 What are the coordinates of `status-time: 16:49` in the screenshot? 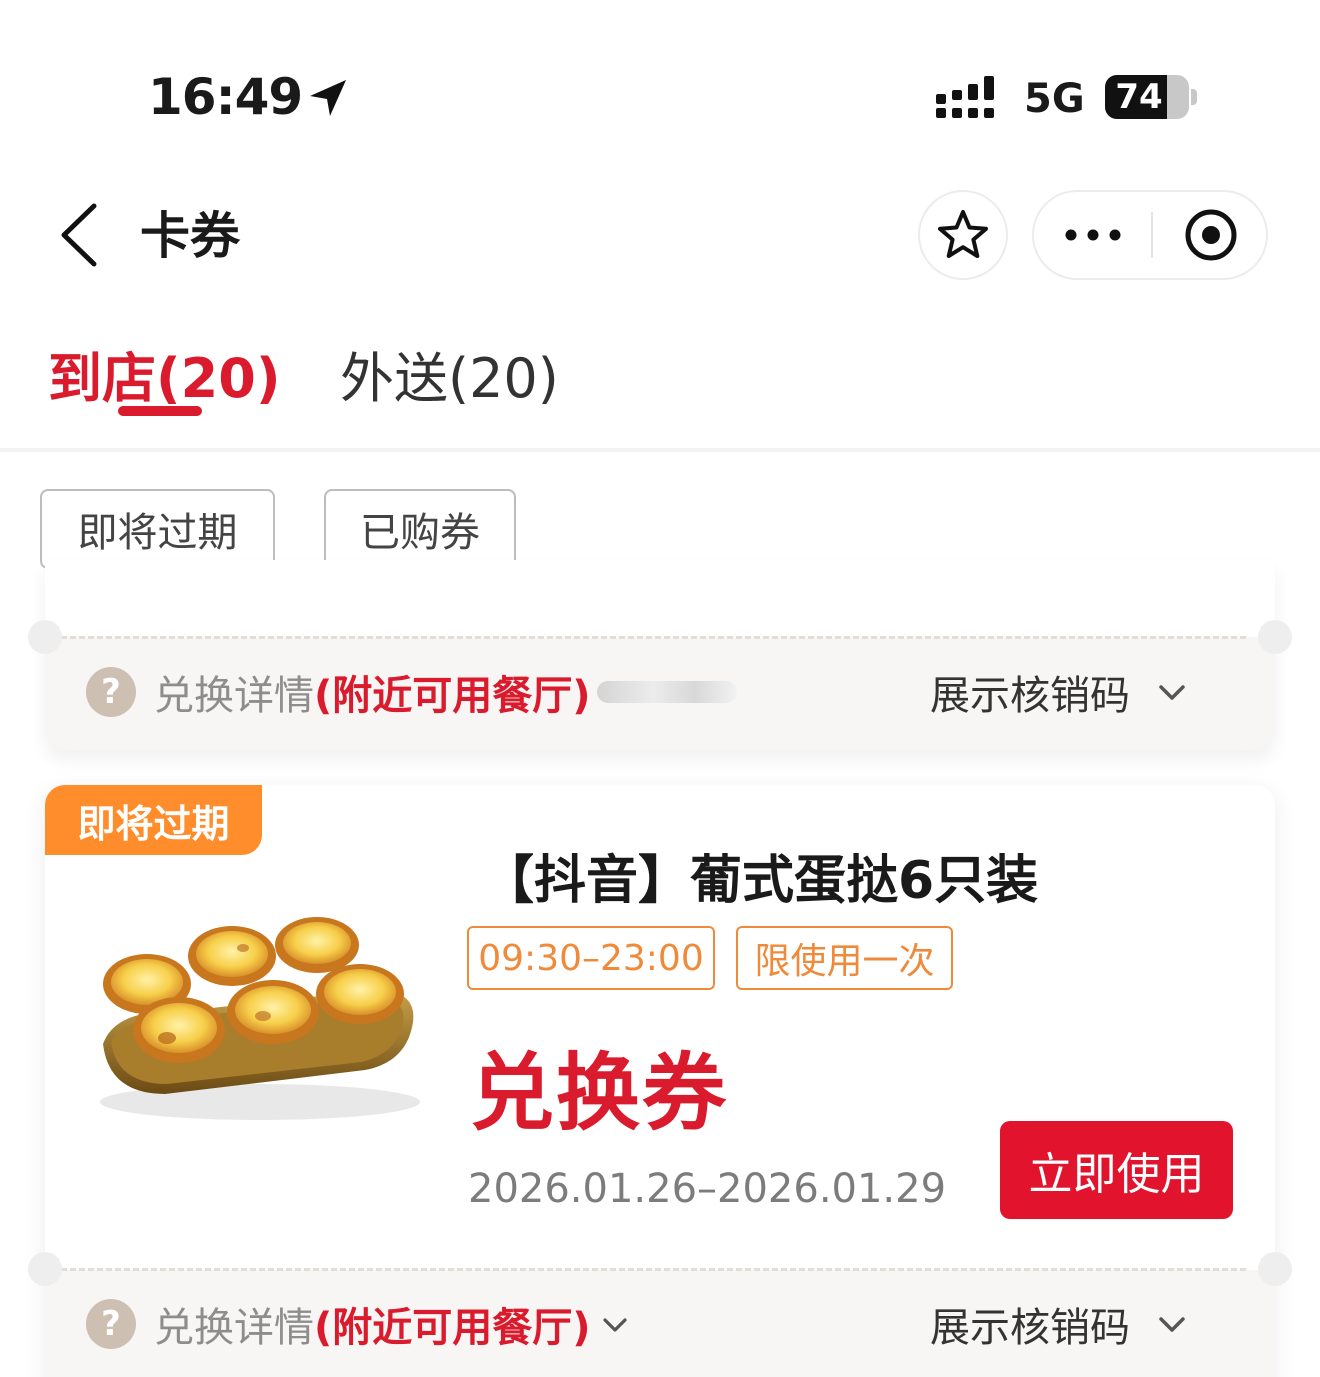 It's located at (225, 97).